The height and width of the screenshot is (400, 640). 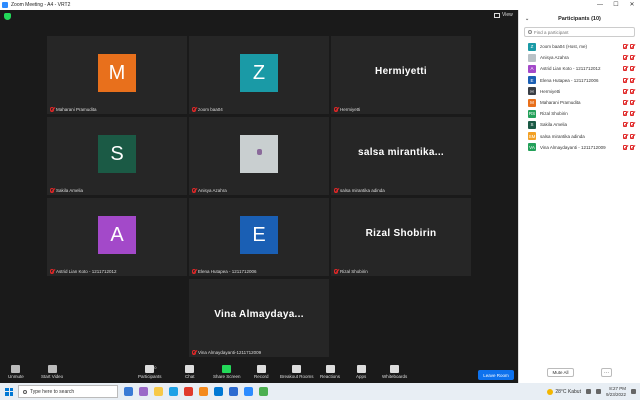 I want to click on start-video-button: Start Video, so click(x=52, y=372).